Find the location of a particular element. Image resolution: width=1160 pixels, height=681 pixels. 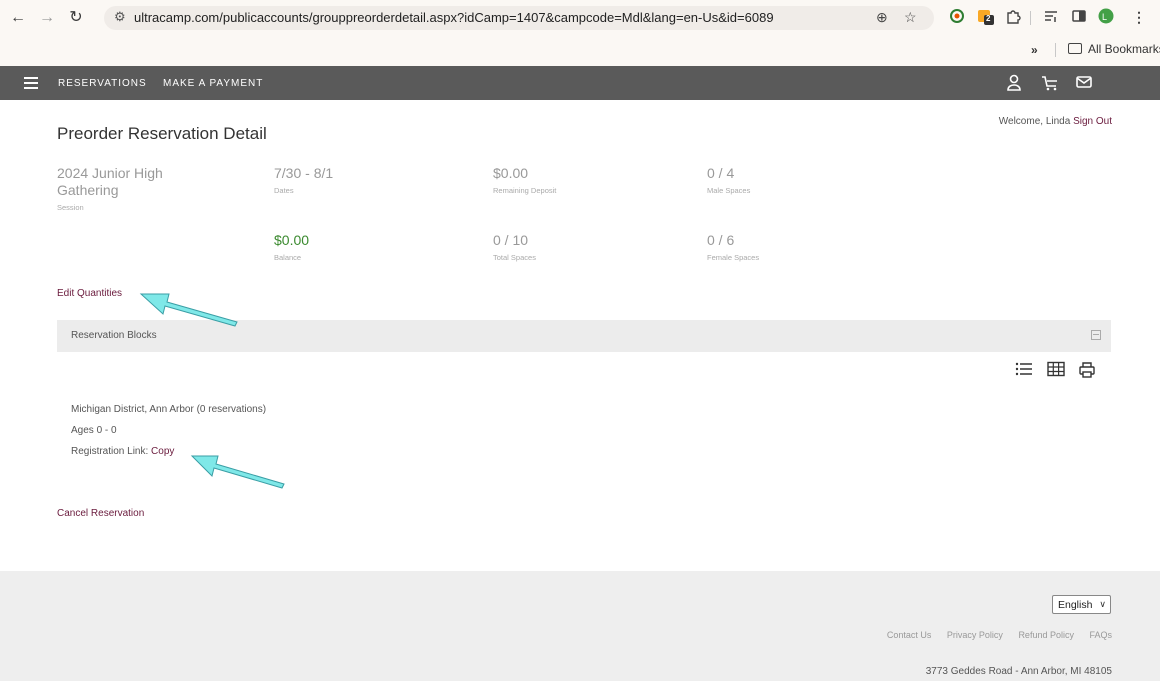

bookmarks-divider is located at coordinates (1055, 50).